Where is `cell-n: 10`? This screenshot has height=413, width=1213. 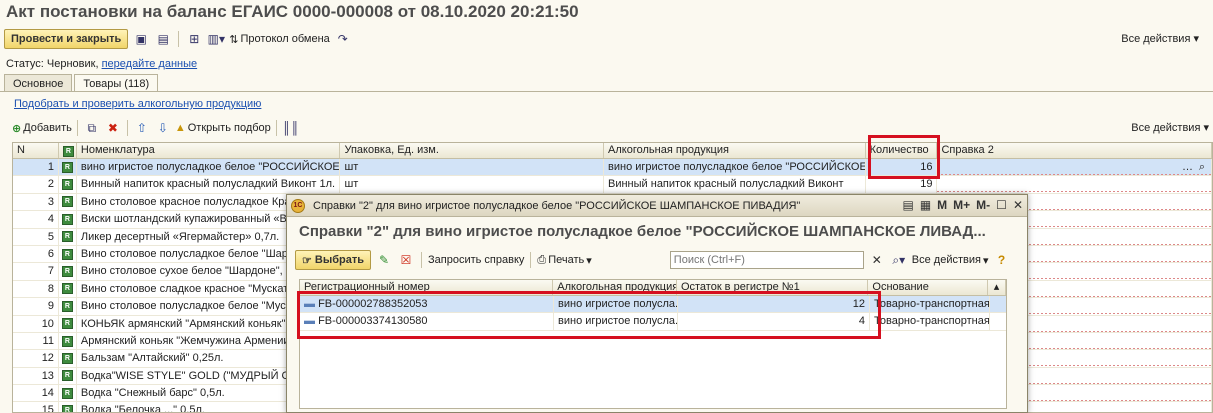
cell-n: 10 is located at coordinates (36, 323).